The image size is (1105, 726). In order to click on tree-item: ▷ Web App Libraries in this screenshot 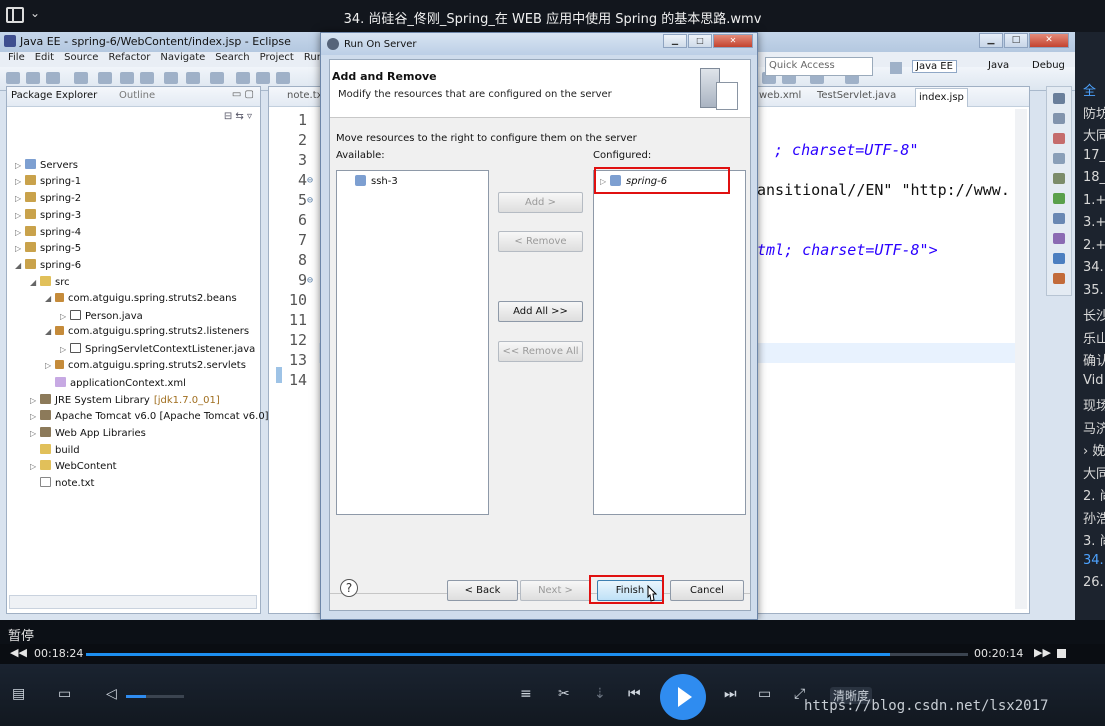, I will do `click(88, 435)`.